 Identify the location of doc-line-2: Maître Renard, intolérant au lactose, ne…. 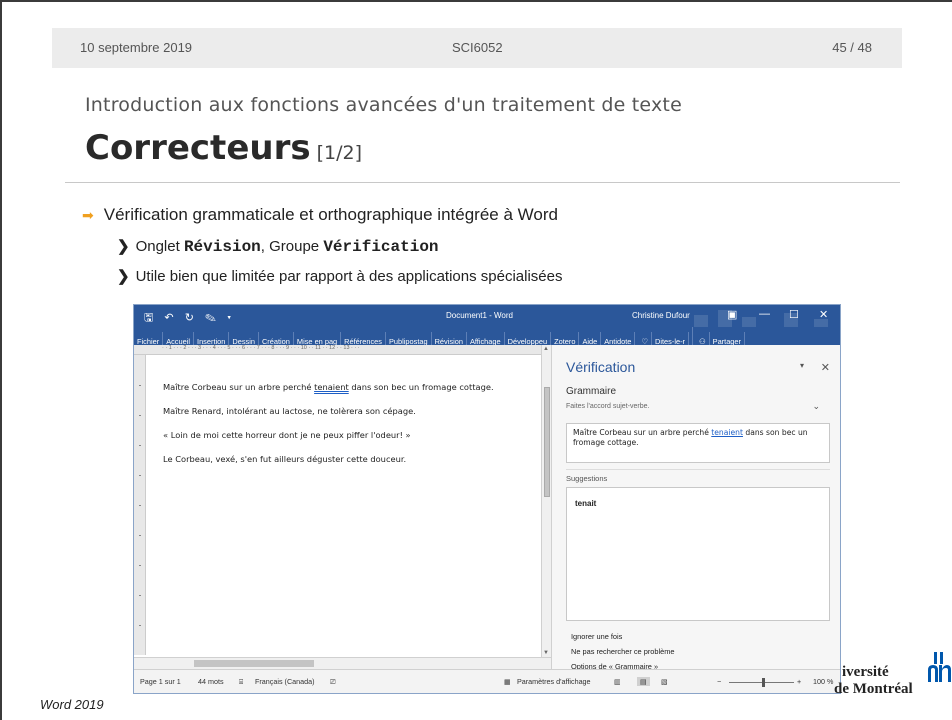
(289, 411).